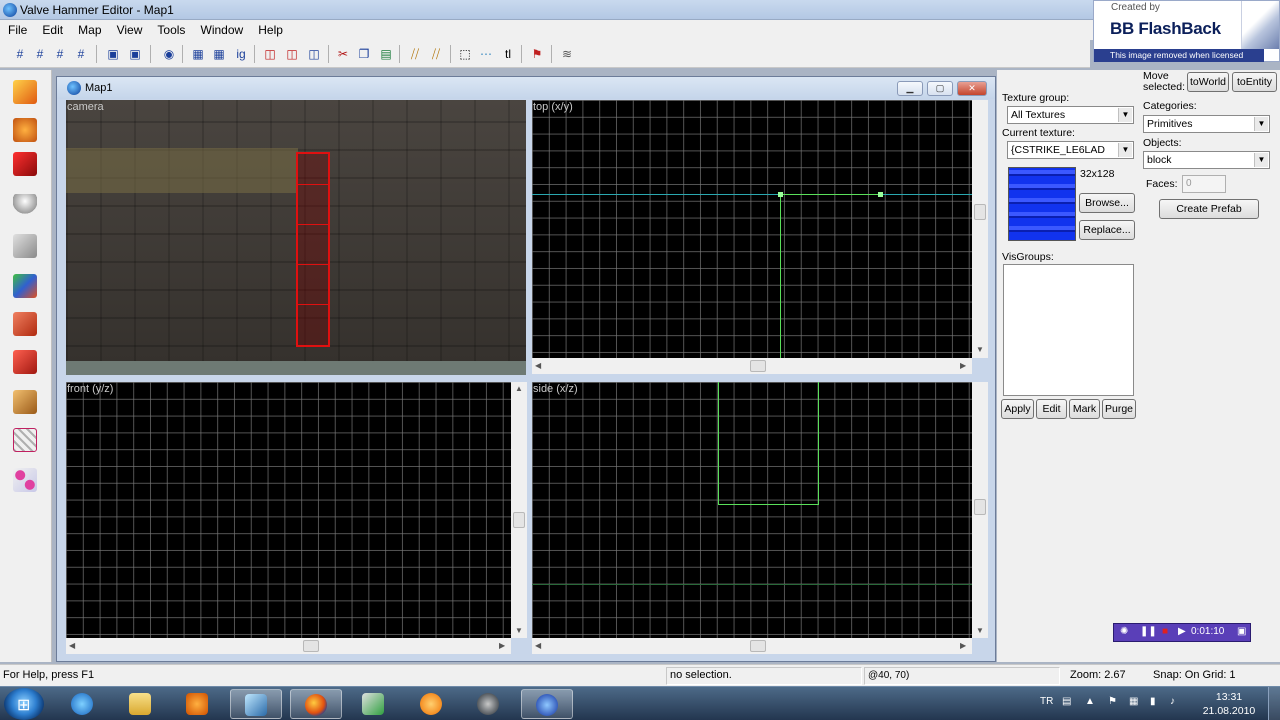  Describe the element at coordinates (1070, 115) in the screenshot. I see `texture-group-select: All Textures ▼` at that location.